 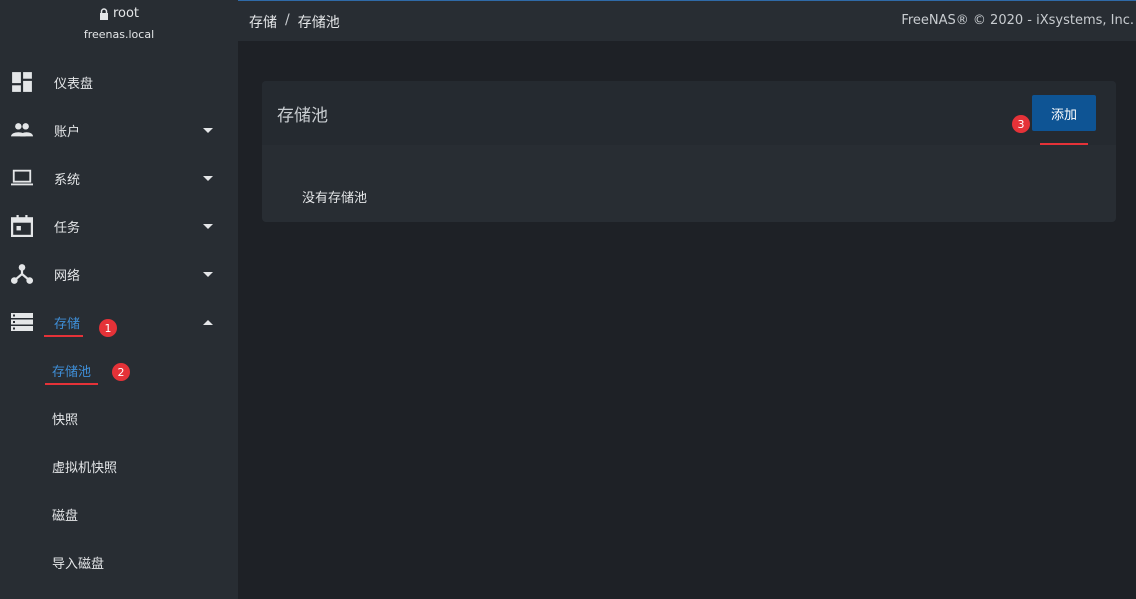 What do you see at coordinates (22, 226) in the screenshot?
I see `calendar-icon` at bounding box center [22, 226].